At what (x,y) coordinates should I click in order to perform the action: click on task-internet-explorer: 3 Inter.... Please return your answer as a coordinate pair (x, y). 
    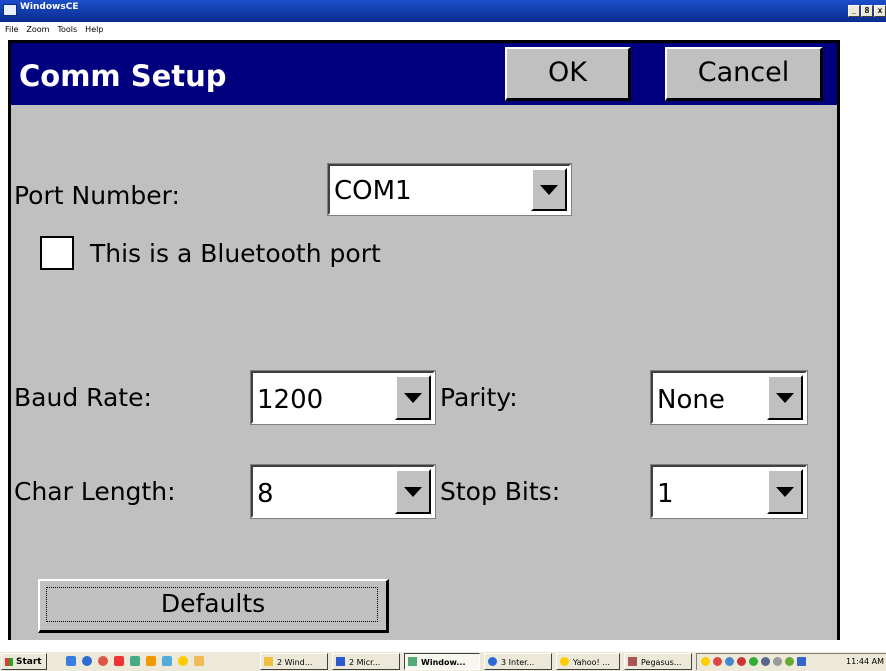
    Looking at the image, I should click on (518, 661).